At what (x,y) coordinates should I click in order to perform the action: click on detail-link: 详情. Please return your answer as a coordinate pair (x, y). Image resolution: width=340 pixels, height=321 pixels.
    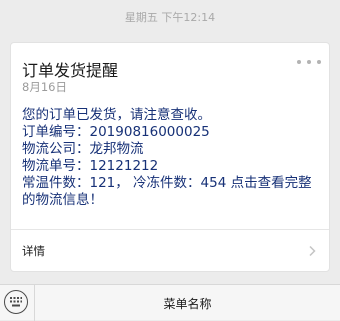
    Looking at the image, I should click on (170, 251).